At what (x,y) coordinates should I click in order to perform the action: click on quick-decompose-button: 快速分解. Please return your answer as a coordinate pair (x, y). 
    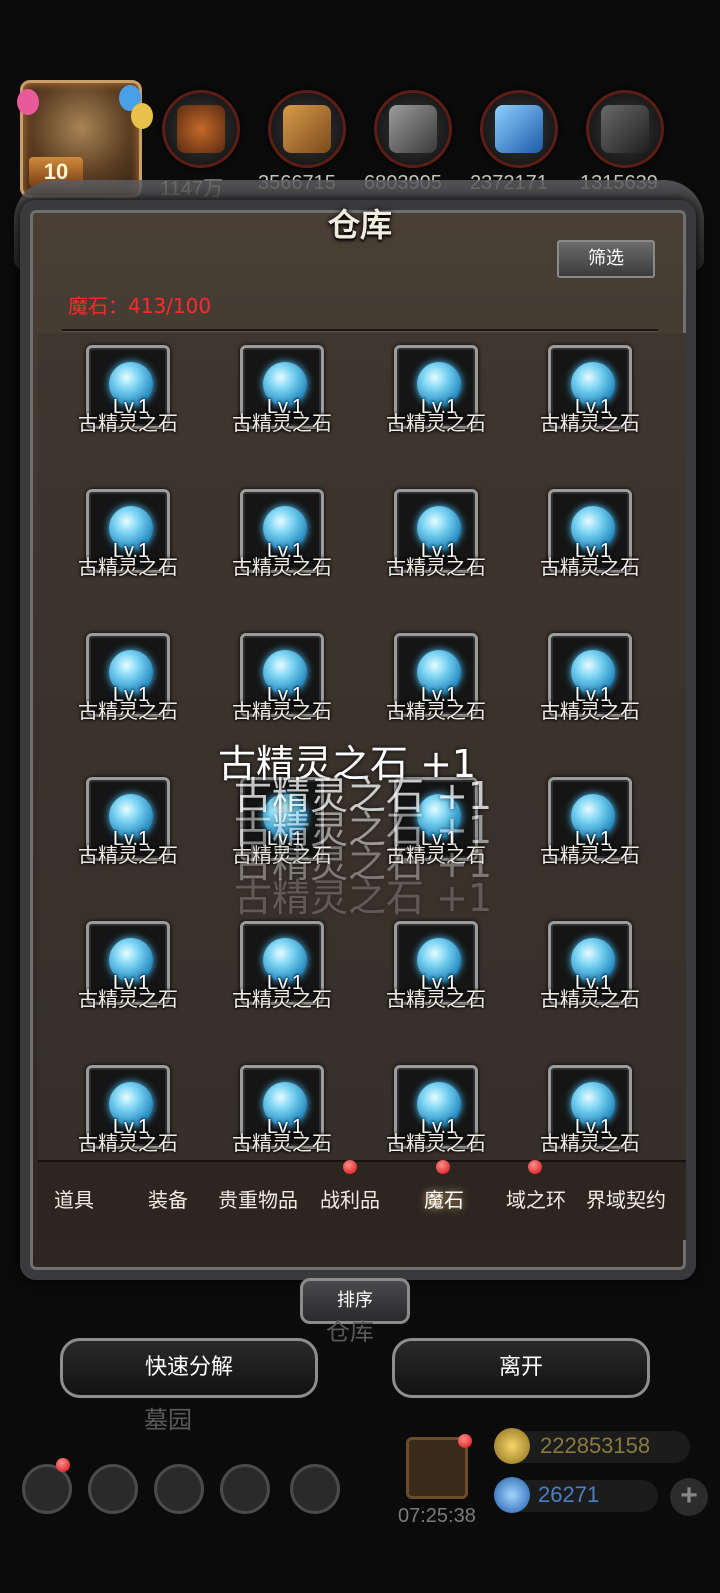
    Looking at the image, I should click on (189, 1368).